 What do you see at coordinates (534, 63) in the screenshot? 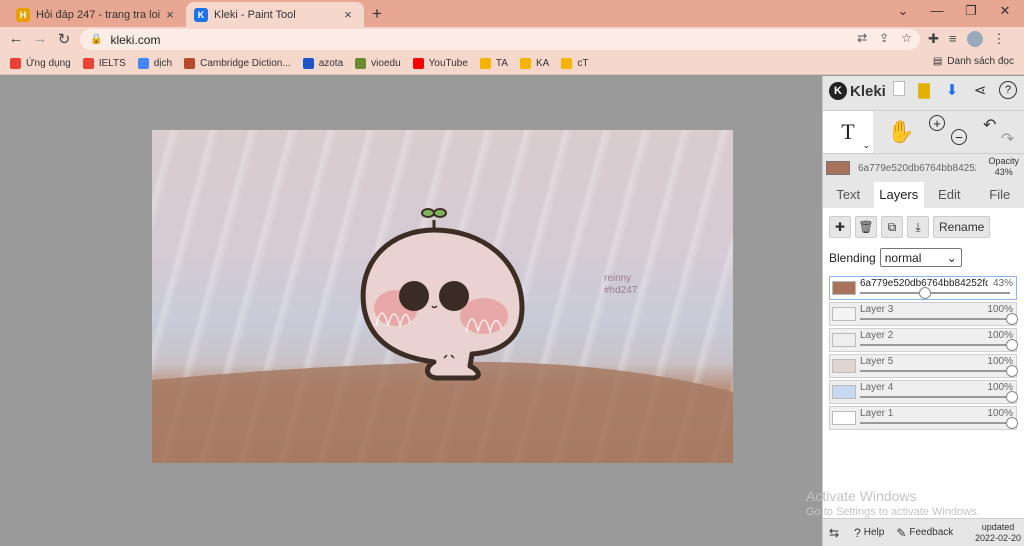
I see `bookmark-ka: KA` at bounding box center [534, 63].